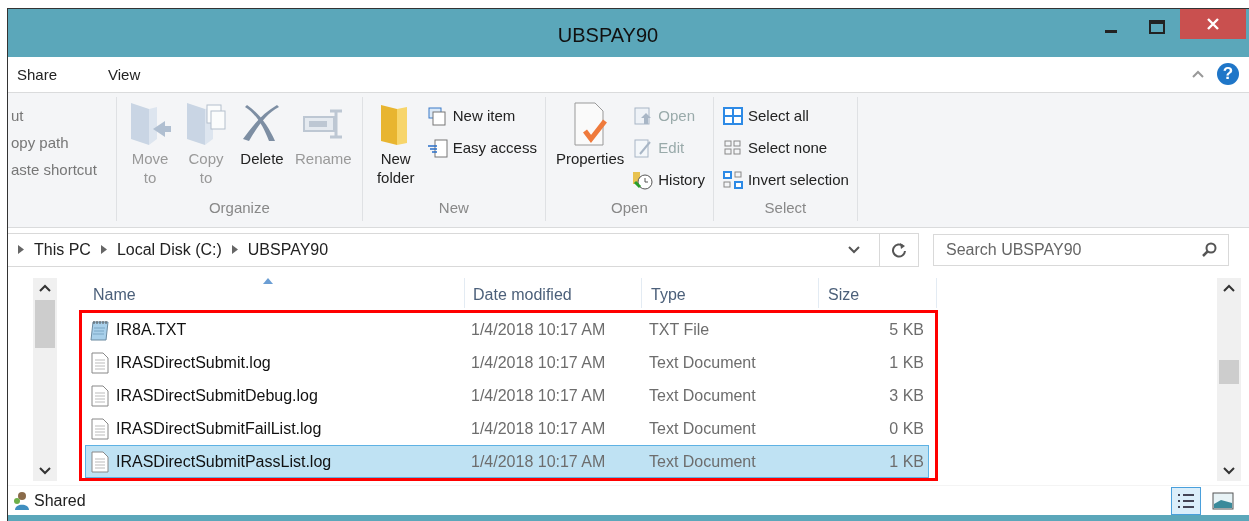  Describe the element at coordinates (21, 500) in the screenshot. I see `shared-users-icon` at that location.